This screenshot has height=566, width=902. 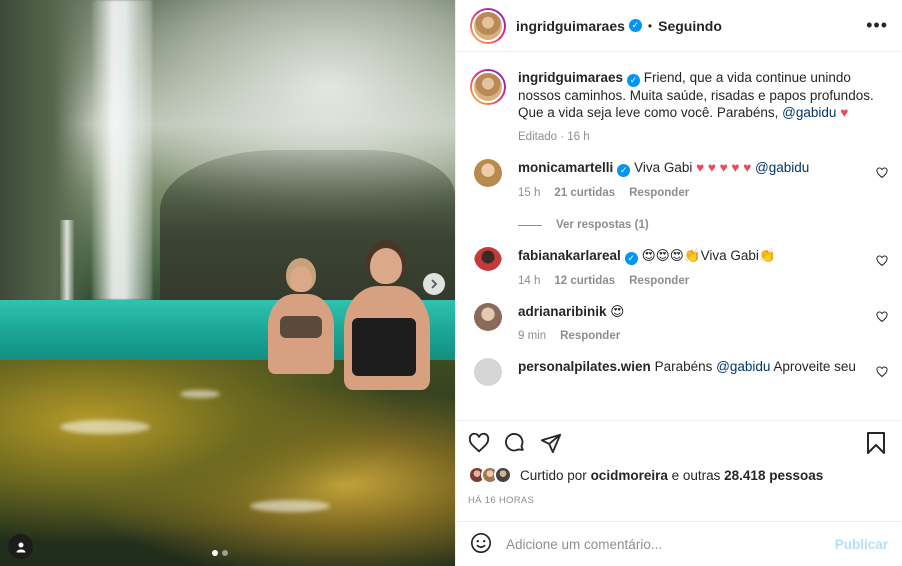 What do you see at coordinates (530, 225) in the screenshot?
I see `replies-divider` at bounding box center [530, 225].